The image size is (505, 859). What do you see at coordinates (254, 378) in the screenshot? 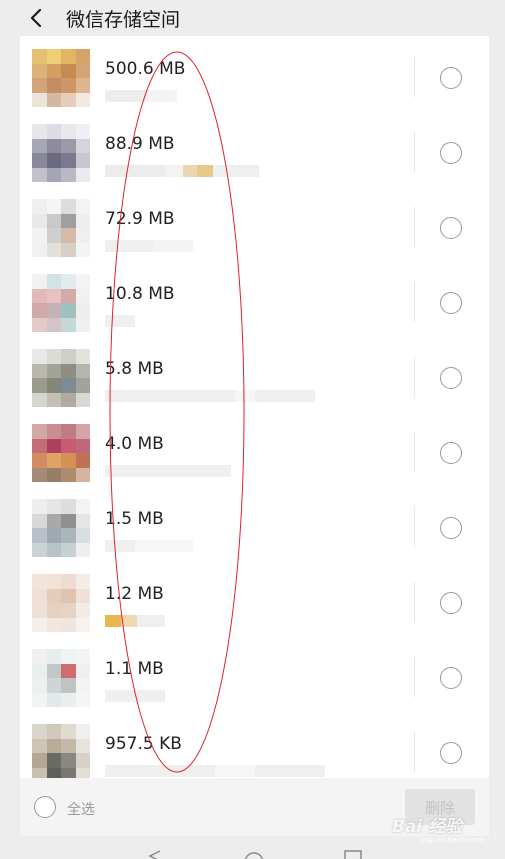
I see `storage-item: 5.8 MB` at bounding box center [254, 378].